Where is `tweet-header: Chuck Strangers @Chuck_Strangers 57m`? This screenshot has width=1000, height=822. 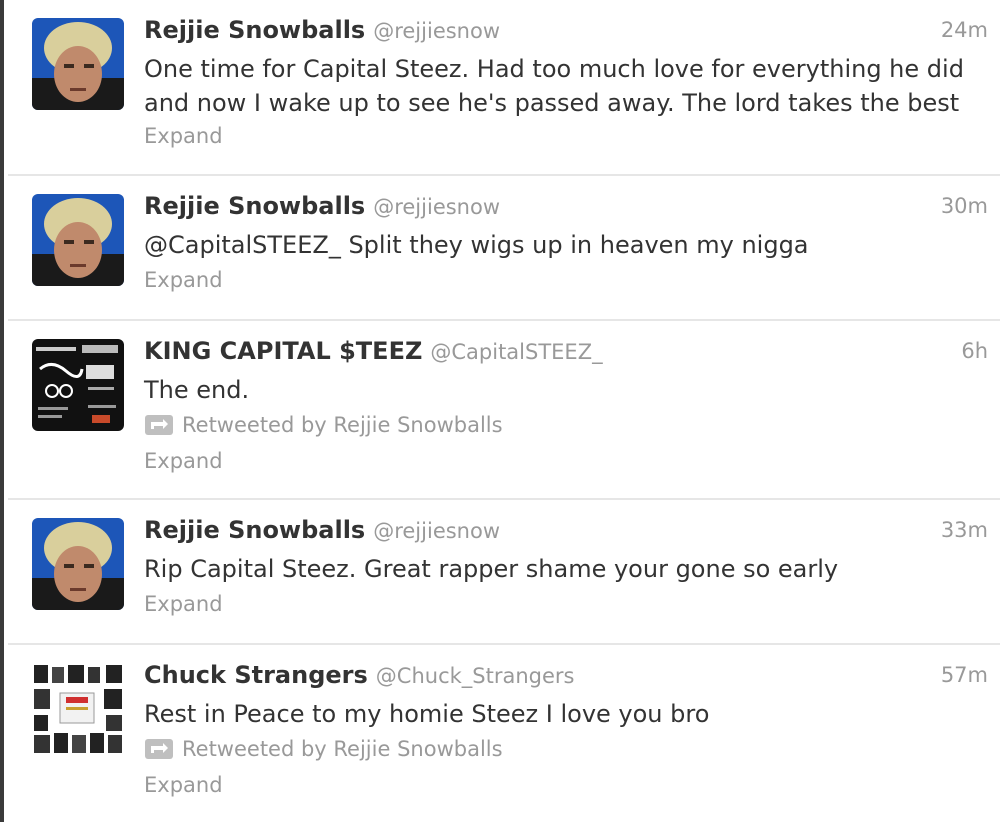
tweet-header: Chuck Strangers @Chuck_Strangers 57m is located at coordinates (566, 677).